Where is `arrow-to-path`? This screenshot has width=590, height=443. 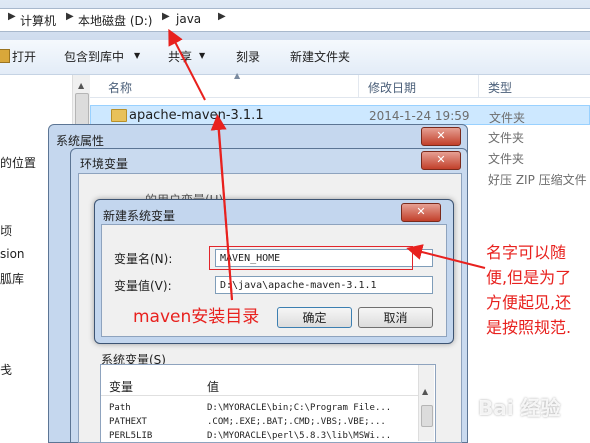 arrow-to-path is located at coordinates (187, 64).